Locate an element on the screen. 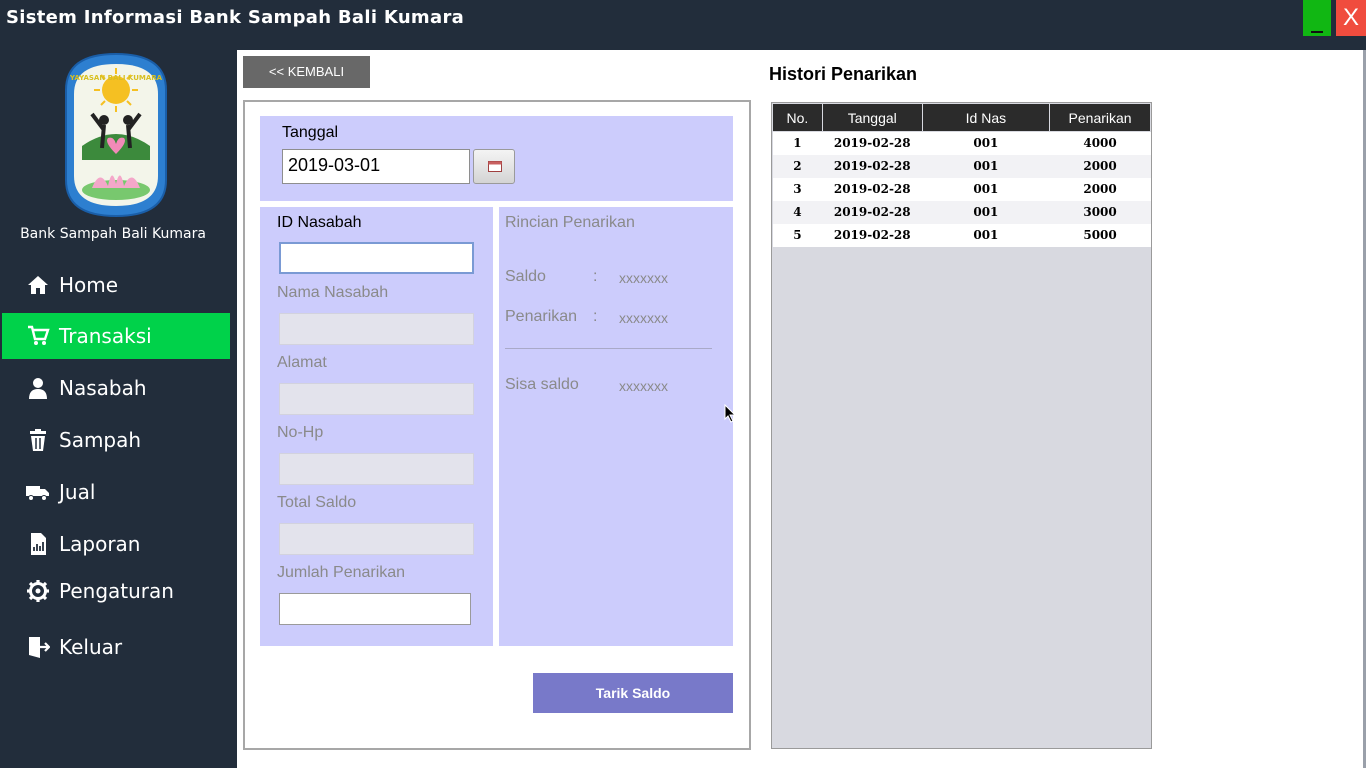  cell-no: 3 is located at coordinates (797, 189).